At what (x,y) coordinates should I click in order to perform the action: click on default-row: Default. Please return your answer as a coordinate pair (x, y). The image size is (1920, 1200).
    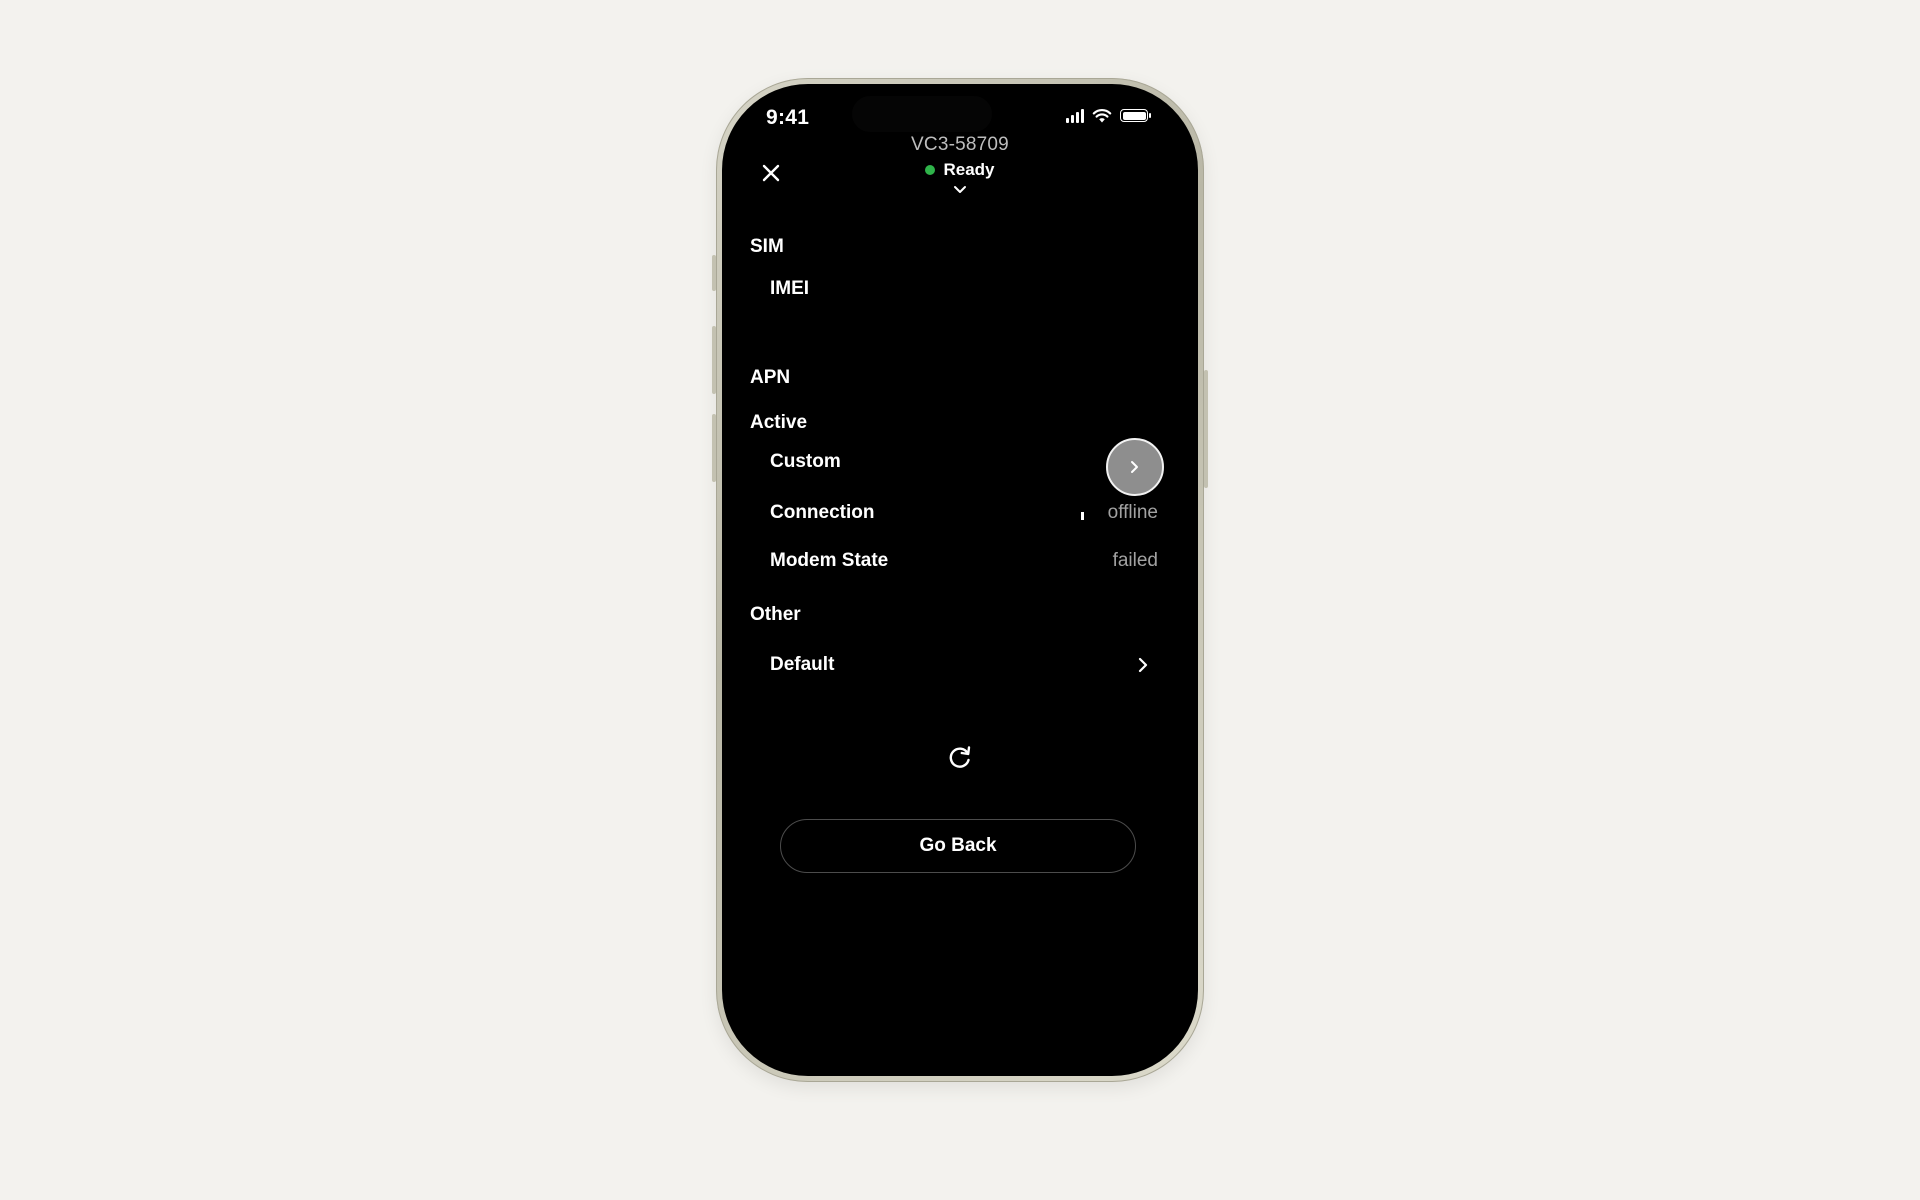
    Looking at the image, I should click on (964, 665).